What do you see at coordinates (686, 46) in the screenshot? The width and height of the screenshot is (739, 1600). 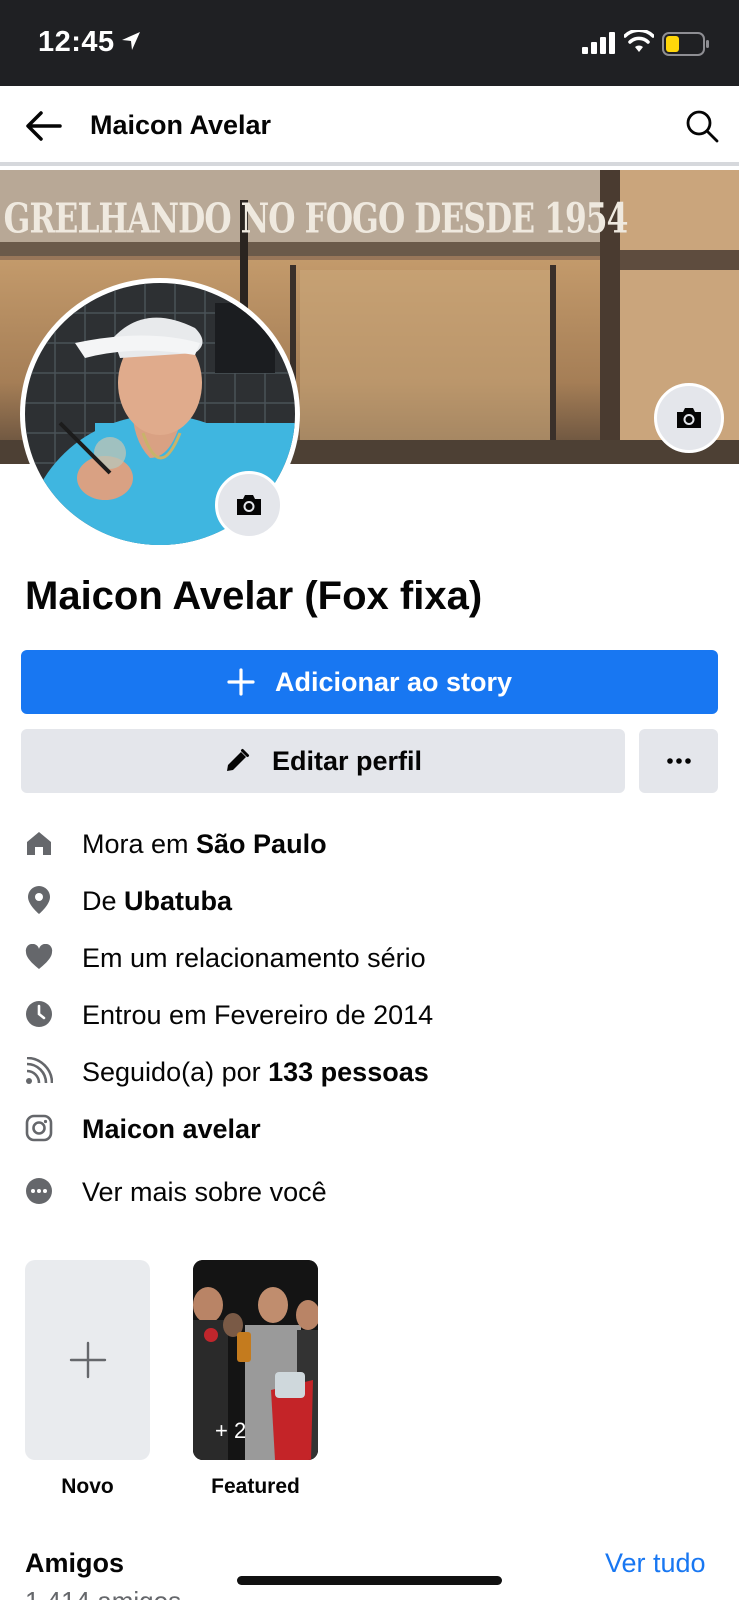 I see `battery-icon` at bounding box center [686, 46].